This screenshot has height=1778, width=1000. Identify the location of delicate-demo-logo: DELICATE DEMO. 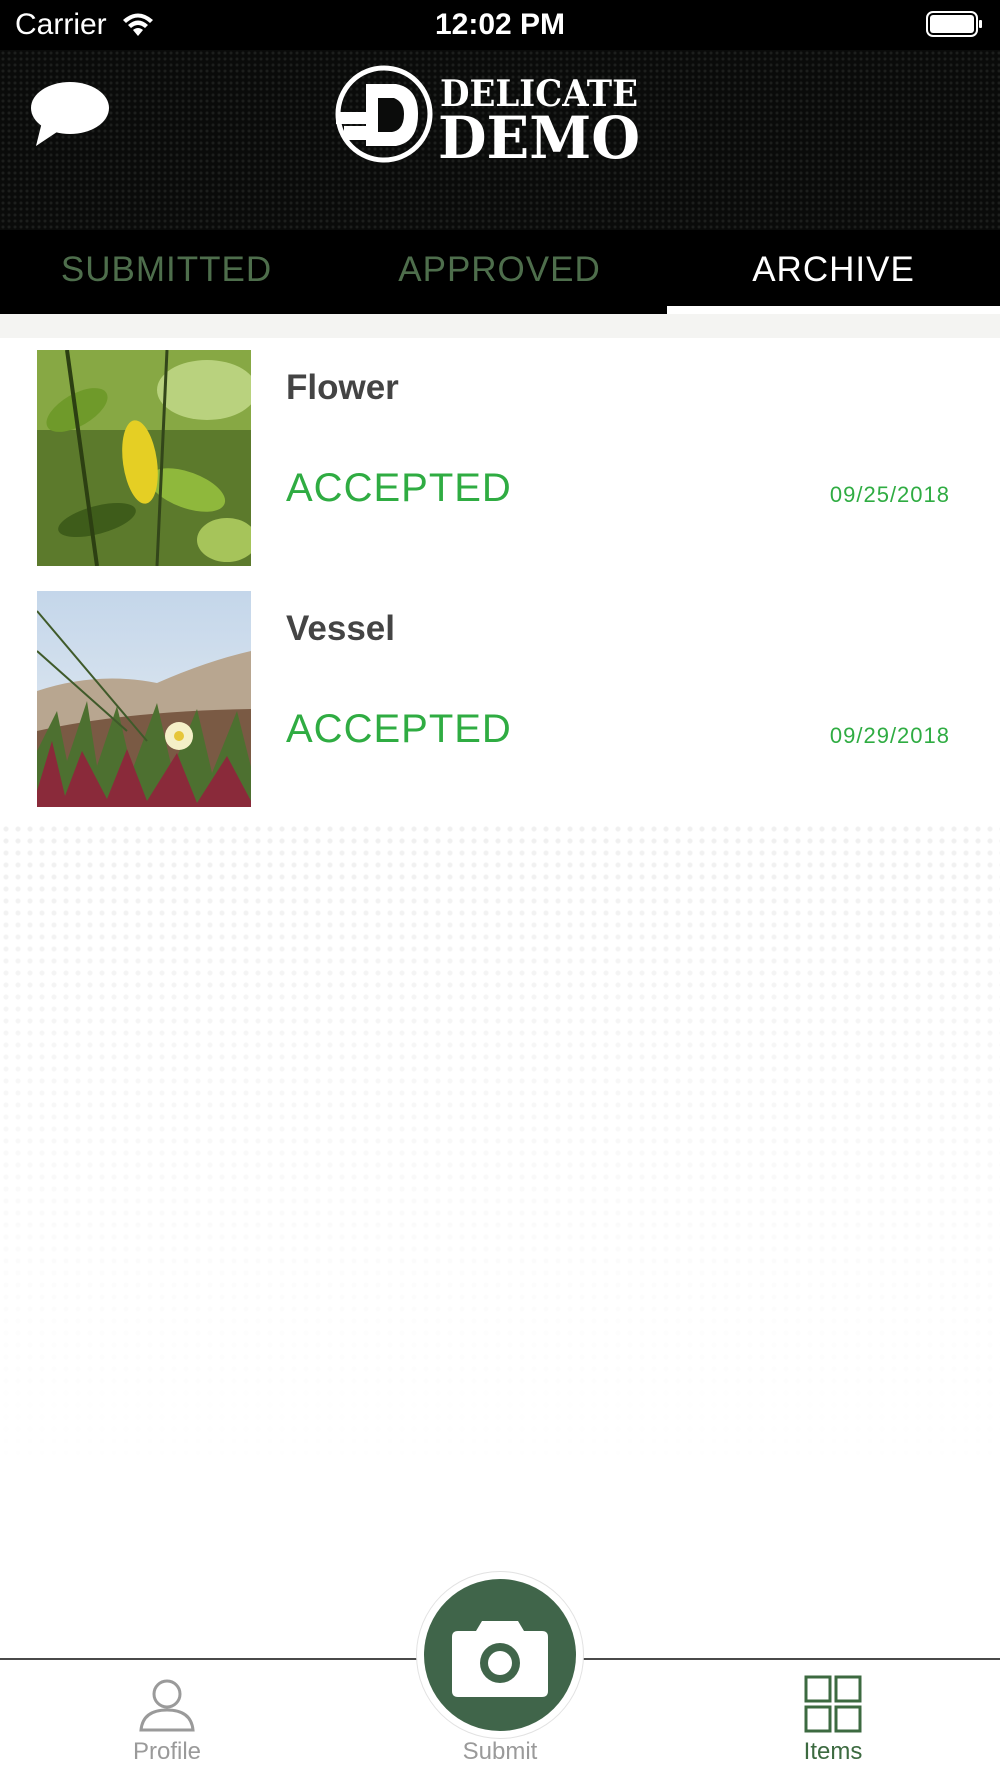
(487, 114).